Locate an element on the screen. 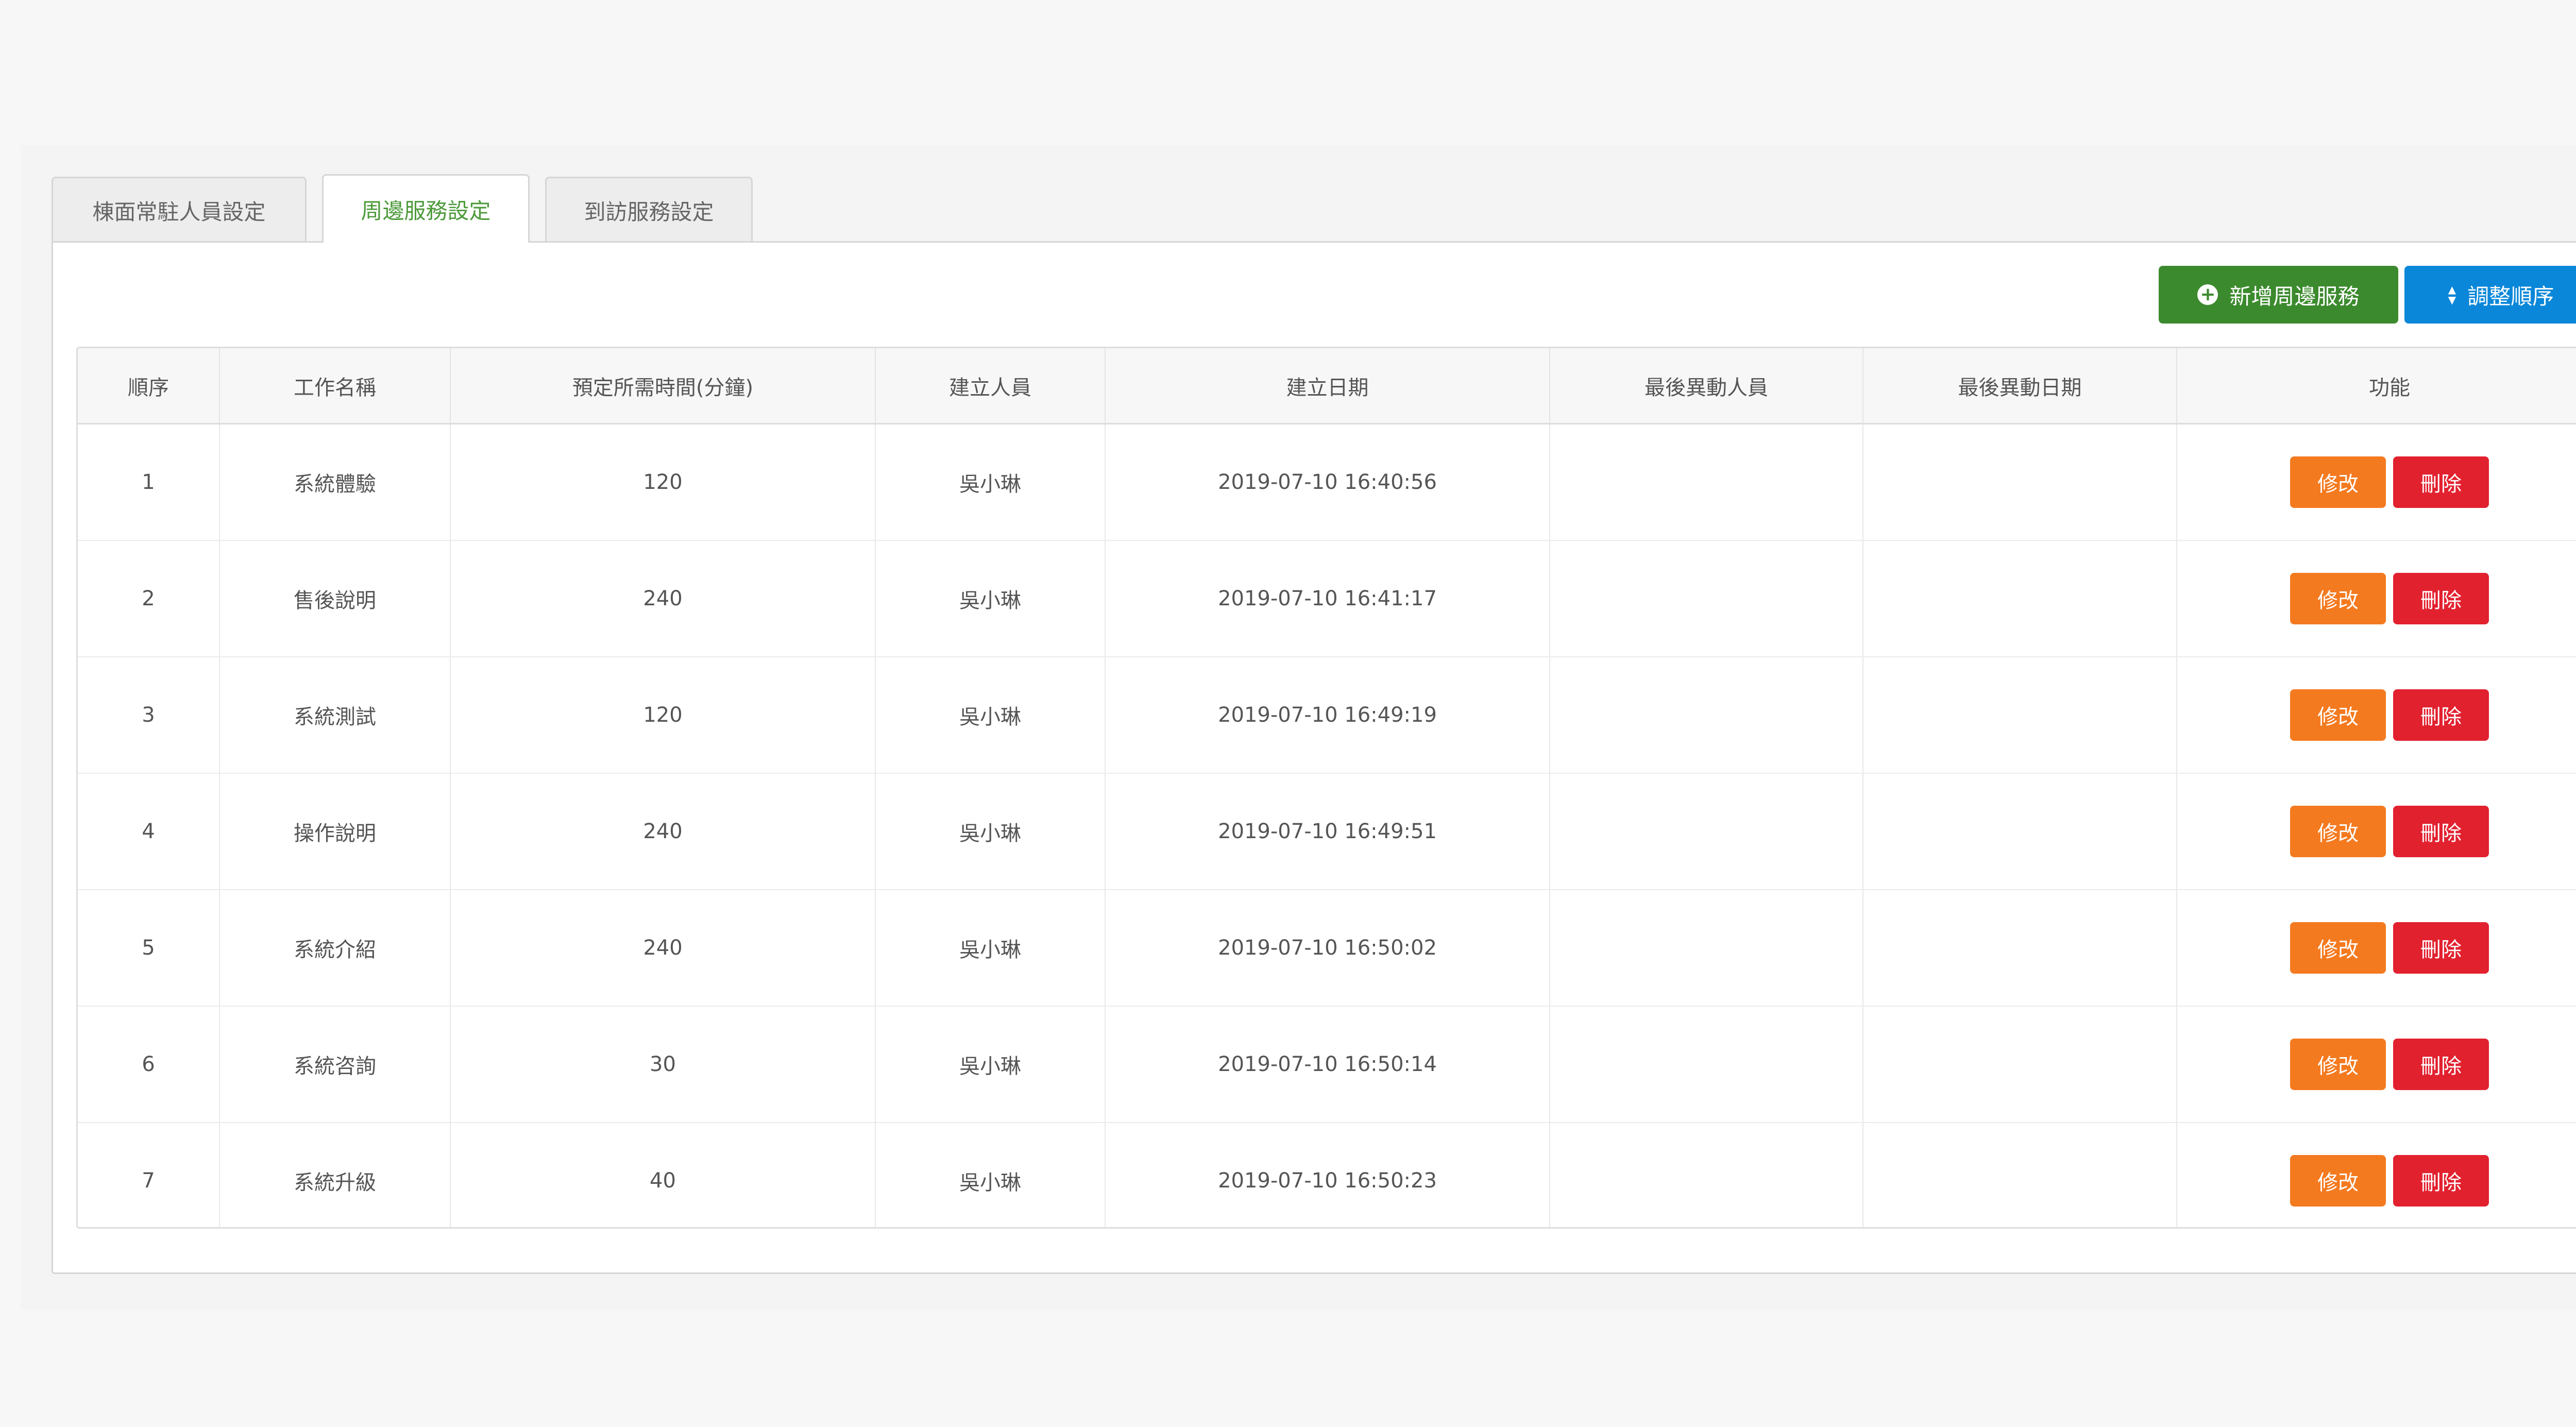 Image resolution: width=2576 pixels, height=1427 pixels. tab-nearby-services-settings: 周邊服務設定 is located at coordinates (426, 208).